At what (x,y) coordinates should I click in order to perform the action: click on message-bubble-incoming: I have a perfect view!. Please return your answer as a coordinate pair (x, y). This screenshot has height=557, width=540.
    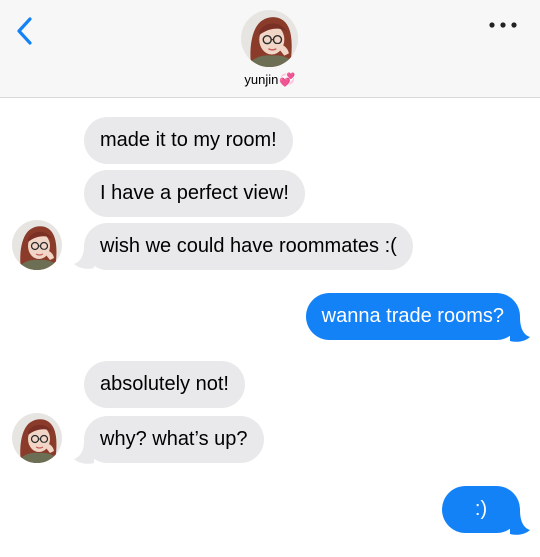
    Looking at the image, I should click on (194, 193).